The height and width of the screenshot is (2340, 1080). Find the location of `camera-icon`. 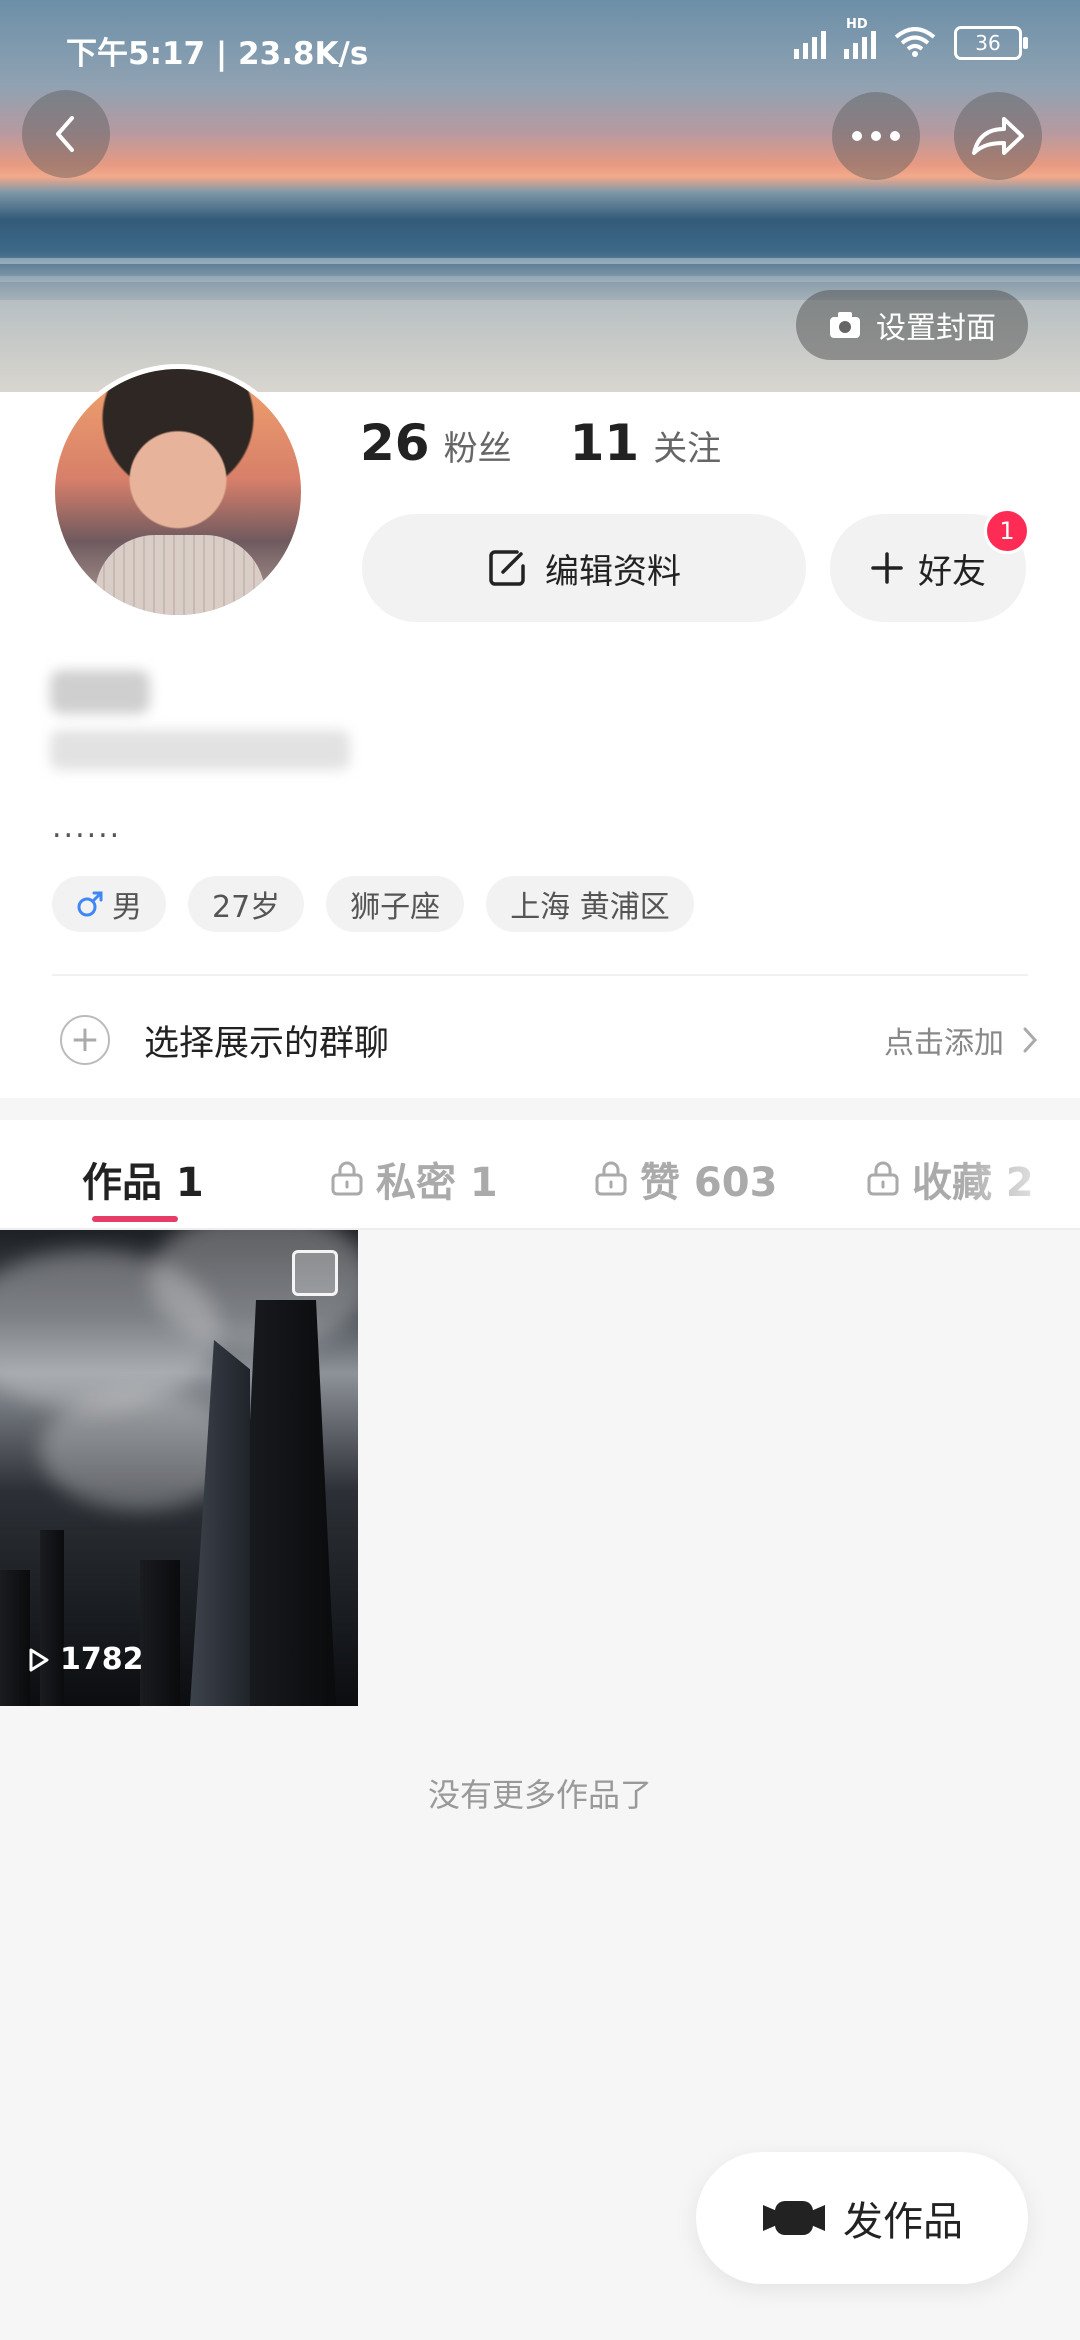

camera-icon is located at coordinates (845, 325).